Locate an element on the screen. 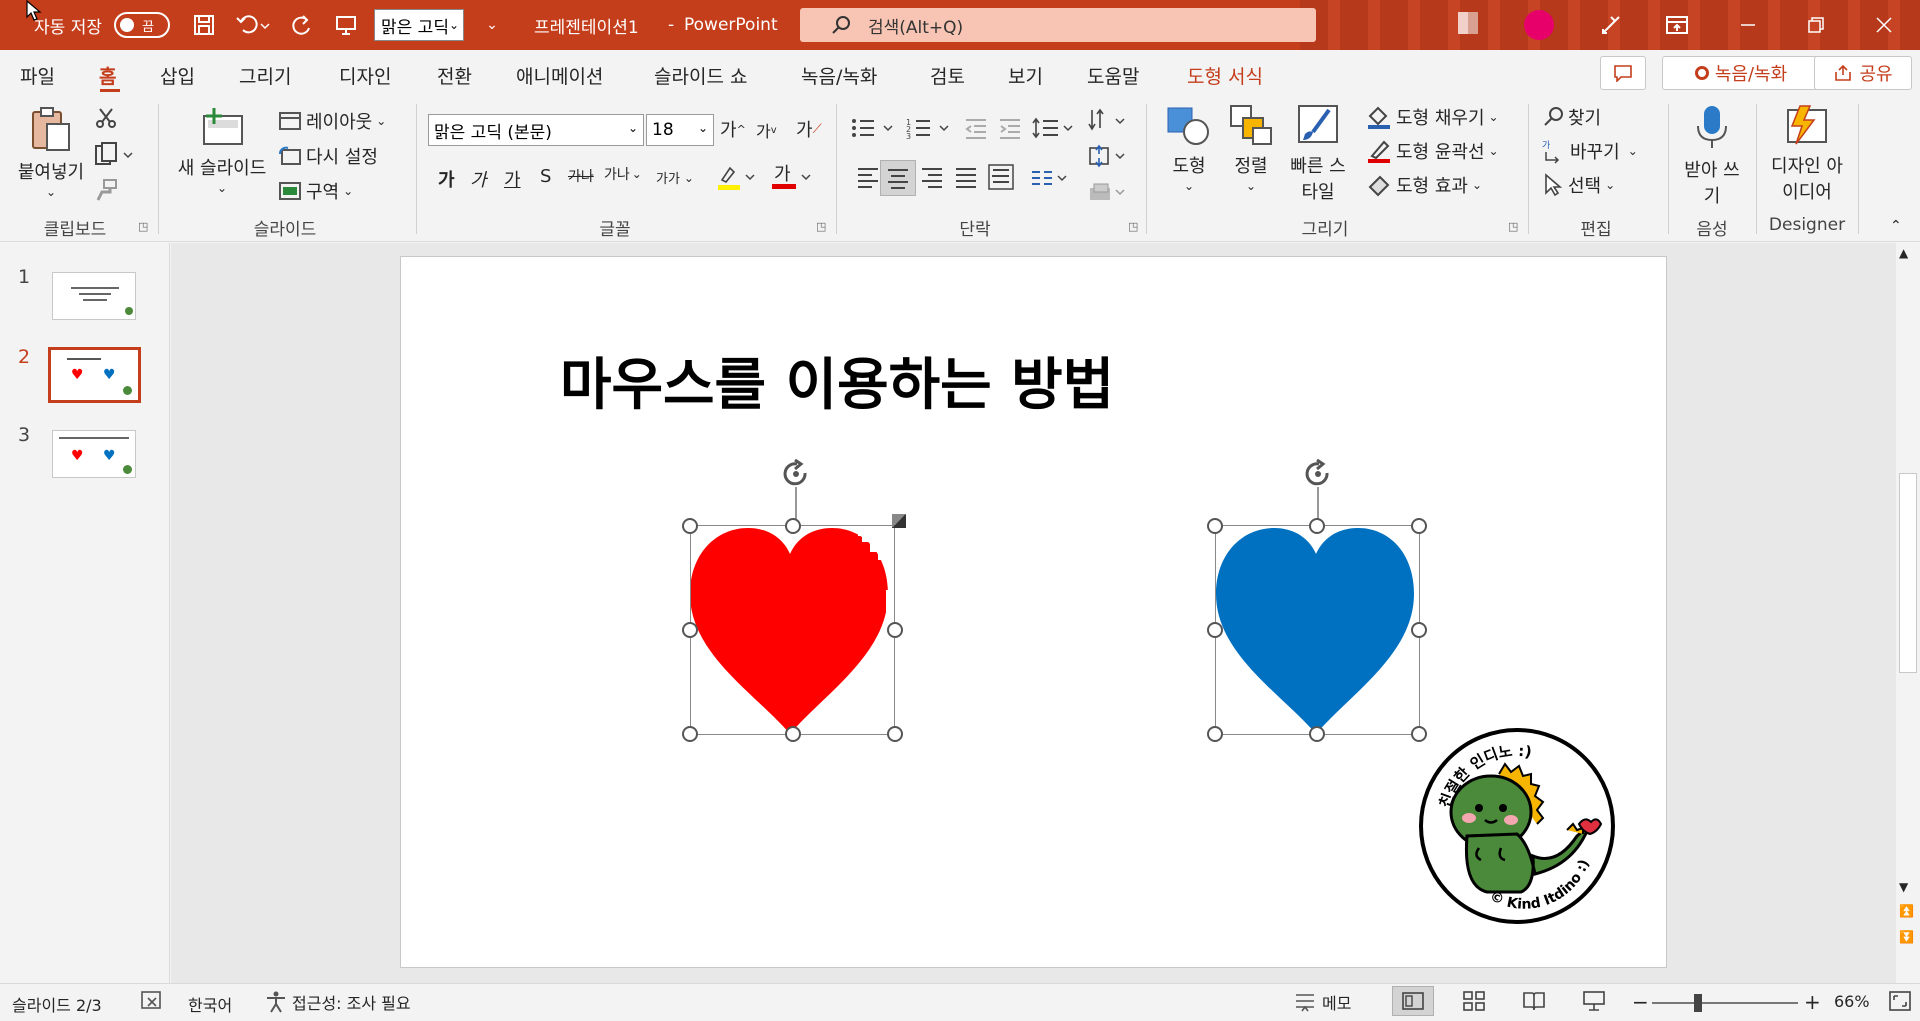 This screenshot has height=1021, width=1920. tab-home: 홈 is located at coordinates (107, 75).